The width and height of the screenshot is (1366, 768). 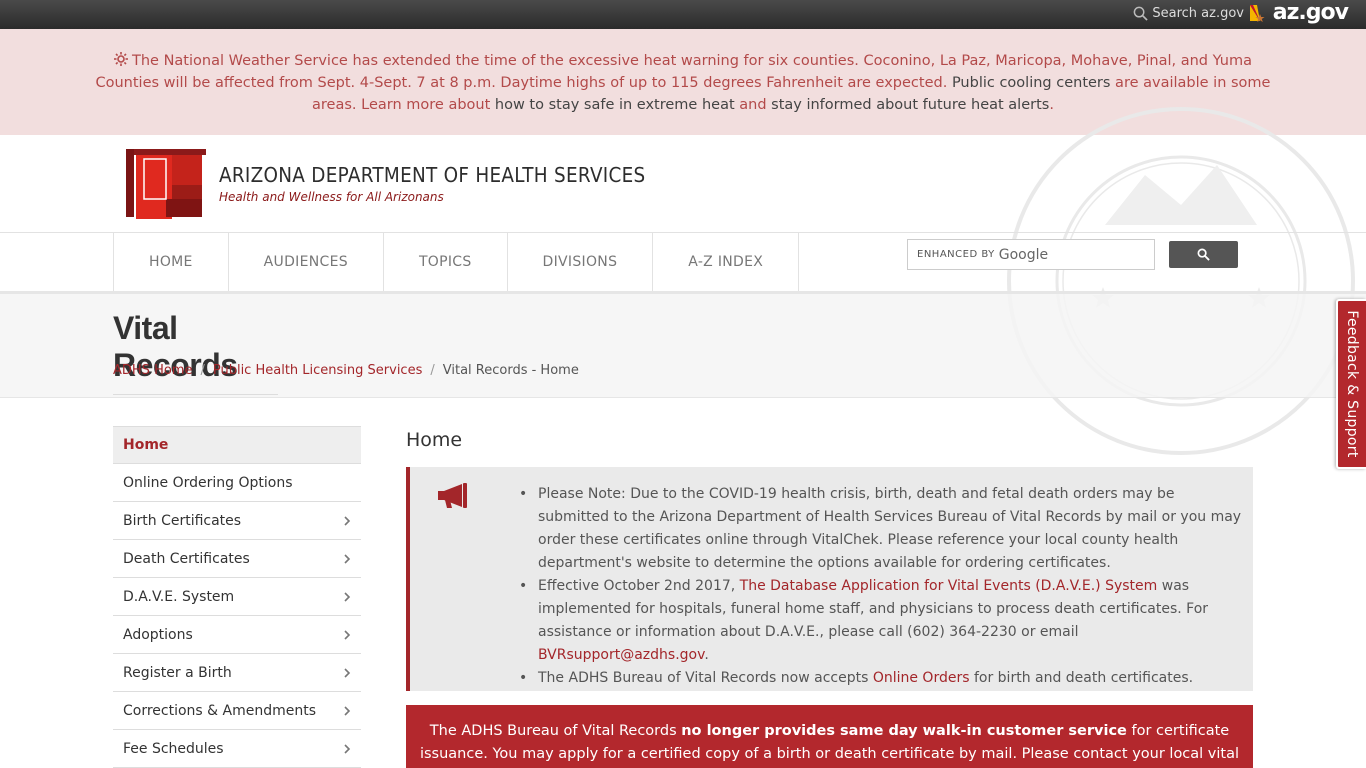 What do you see at coordinates (331, 197) in the screenshot?
I see `agency-tagline: Health and Wellness for All Arizonans` at bounding box center [331, 197].